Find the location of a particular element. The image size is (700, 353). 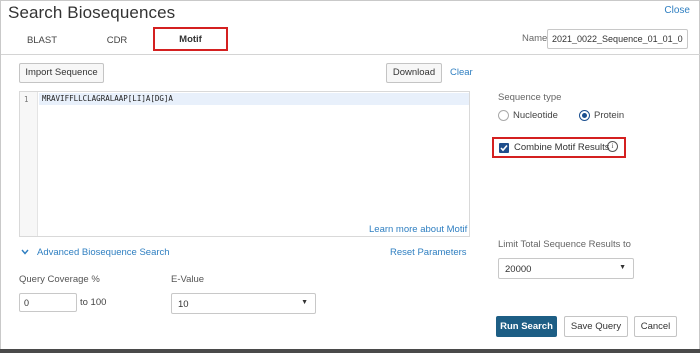

run-search-button: Run Search is located at coordinates (526, 326).